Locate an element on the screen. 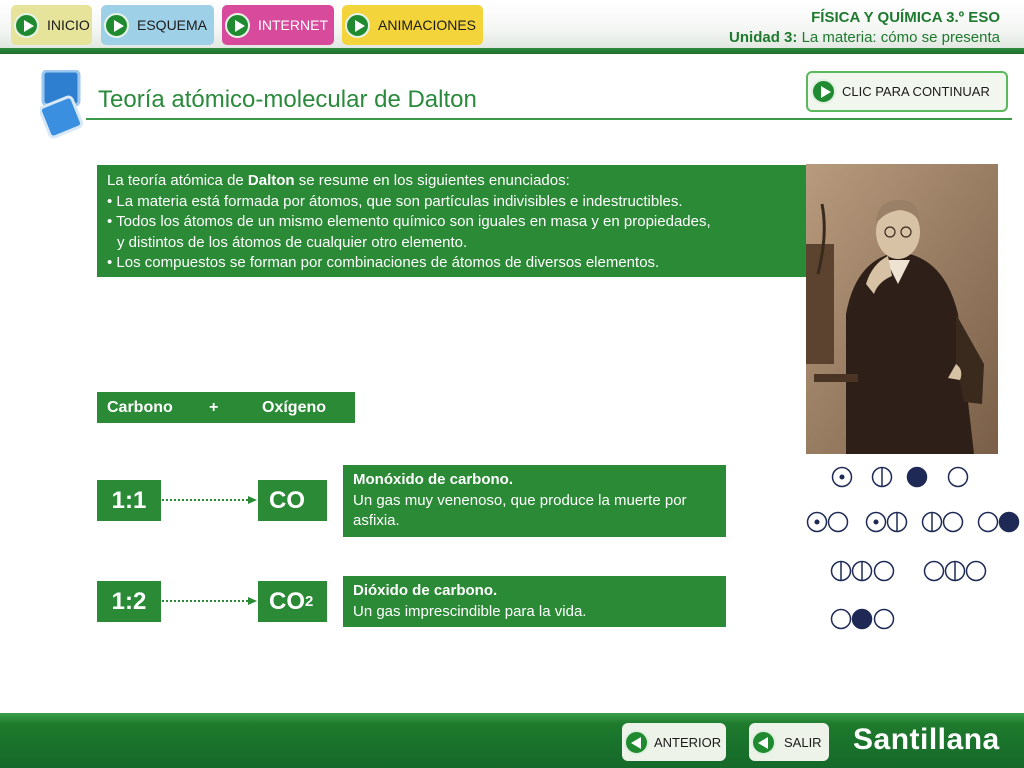  formula-co2-text: CO is located at coordinates (287, 601).